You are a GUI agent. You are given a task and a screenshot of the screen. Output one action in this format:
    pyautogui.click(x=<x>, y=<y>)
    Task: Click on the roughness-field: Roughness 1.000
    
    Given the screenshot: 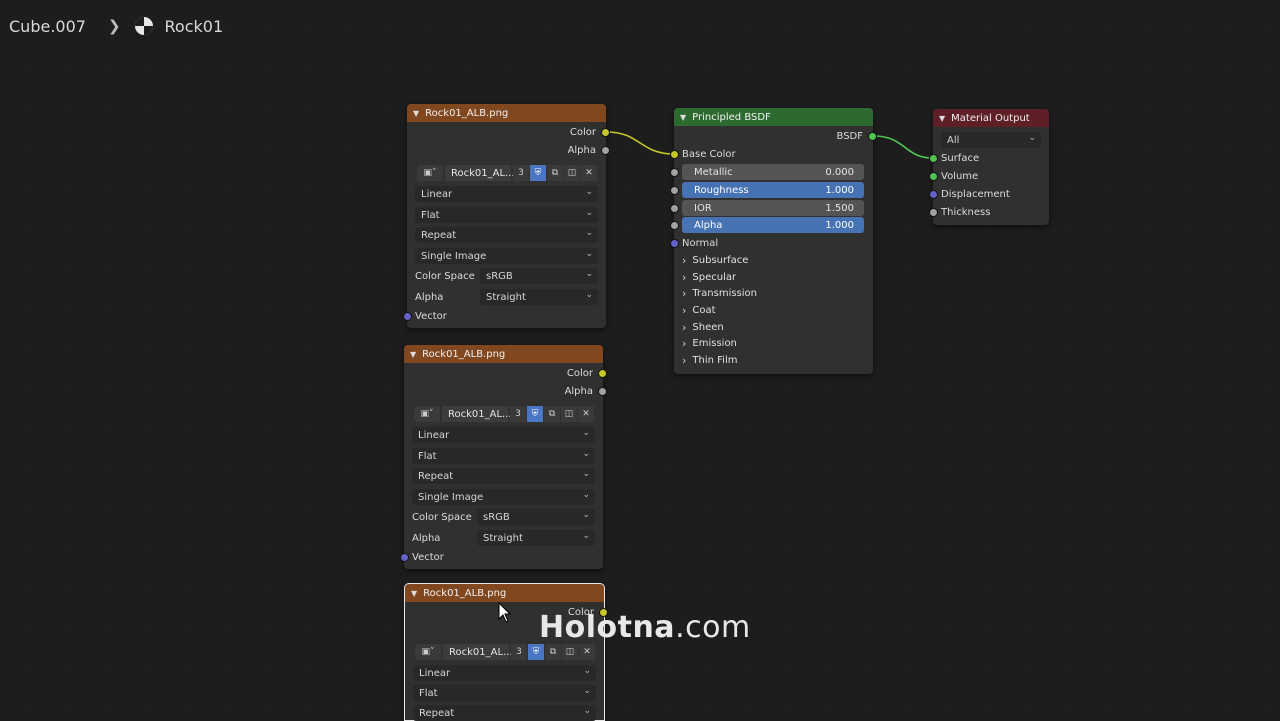 What is the action you would take?
    pyautogui.click(x=773, y=190)
    